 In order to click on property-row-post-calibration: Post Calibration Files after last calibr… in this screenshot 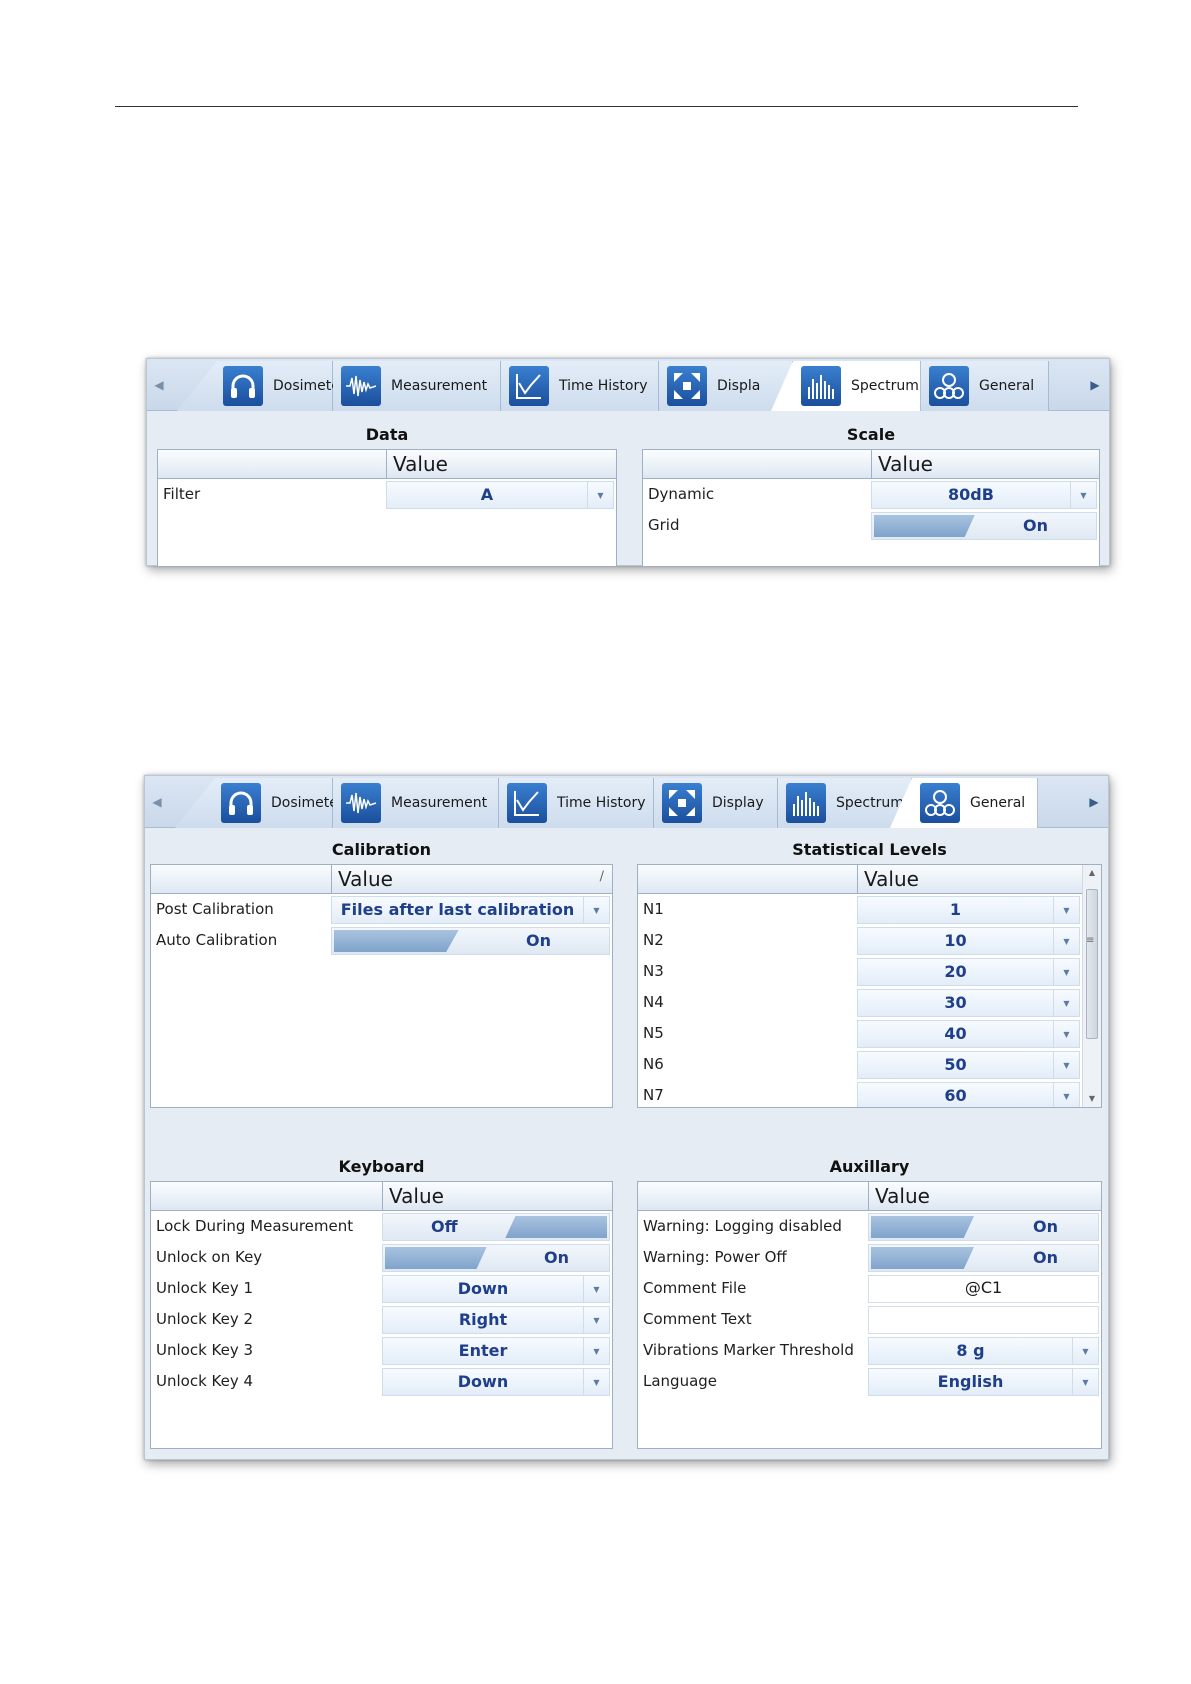, I will do `click(381, 909)`.